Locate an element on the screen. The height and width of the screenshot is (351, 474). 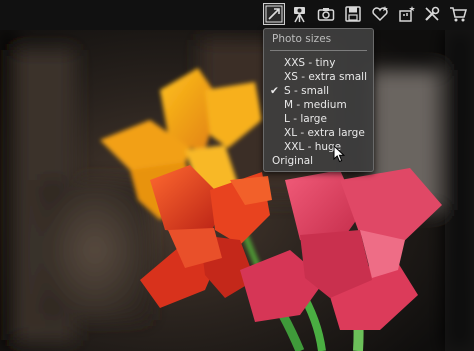
favorite-button is located at coordinates (380, 14).